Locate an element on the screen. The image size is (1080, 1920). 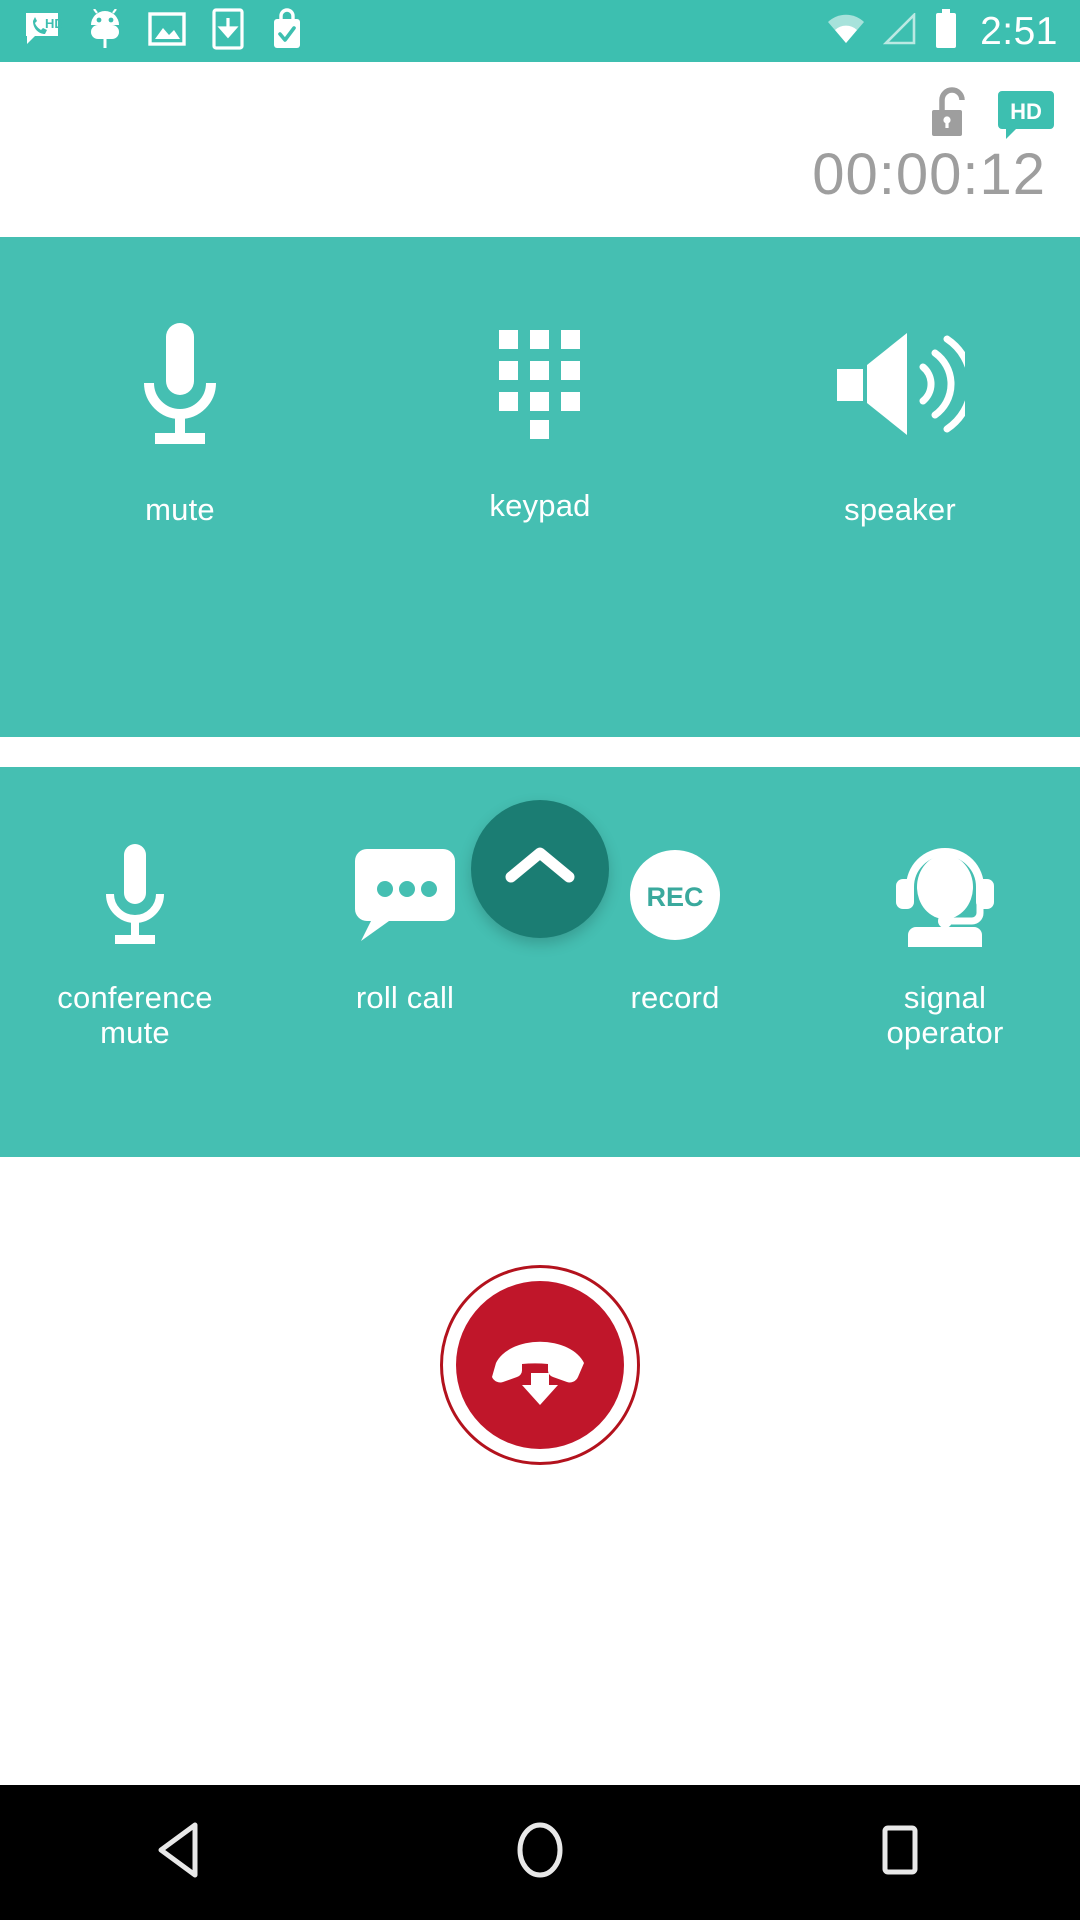
roll-call-label: roll call is located at coordinates (405, 997).